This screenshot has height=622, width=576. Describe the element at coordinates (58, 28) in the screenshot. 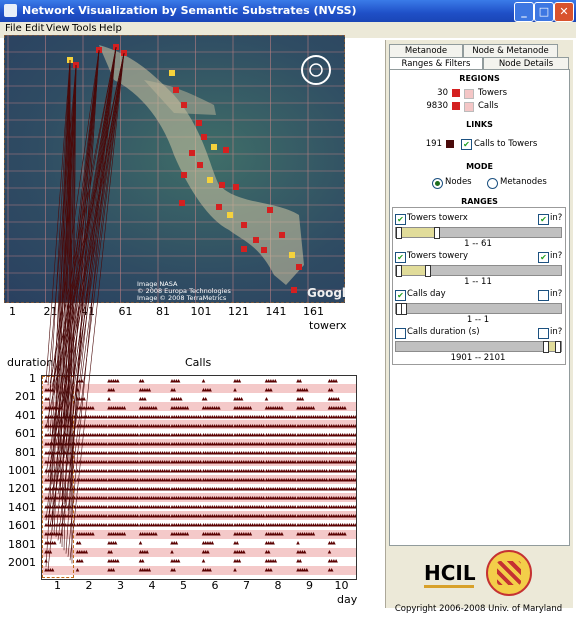

I see `menu-view: View` at that location.